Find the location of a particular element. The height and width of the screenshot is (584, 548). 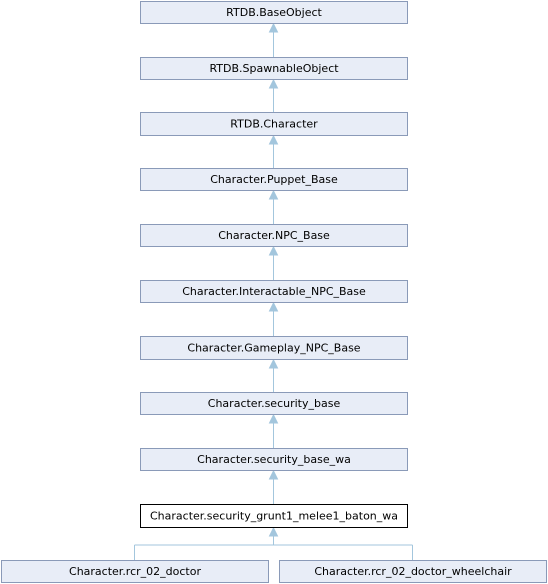

arrowhead-npc_base is located at coordinates (273, 250).